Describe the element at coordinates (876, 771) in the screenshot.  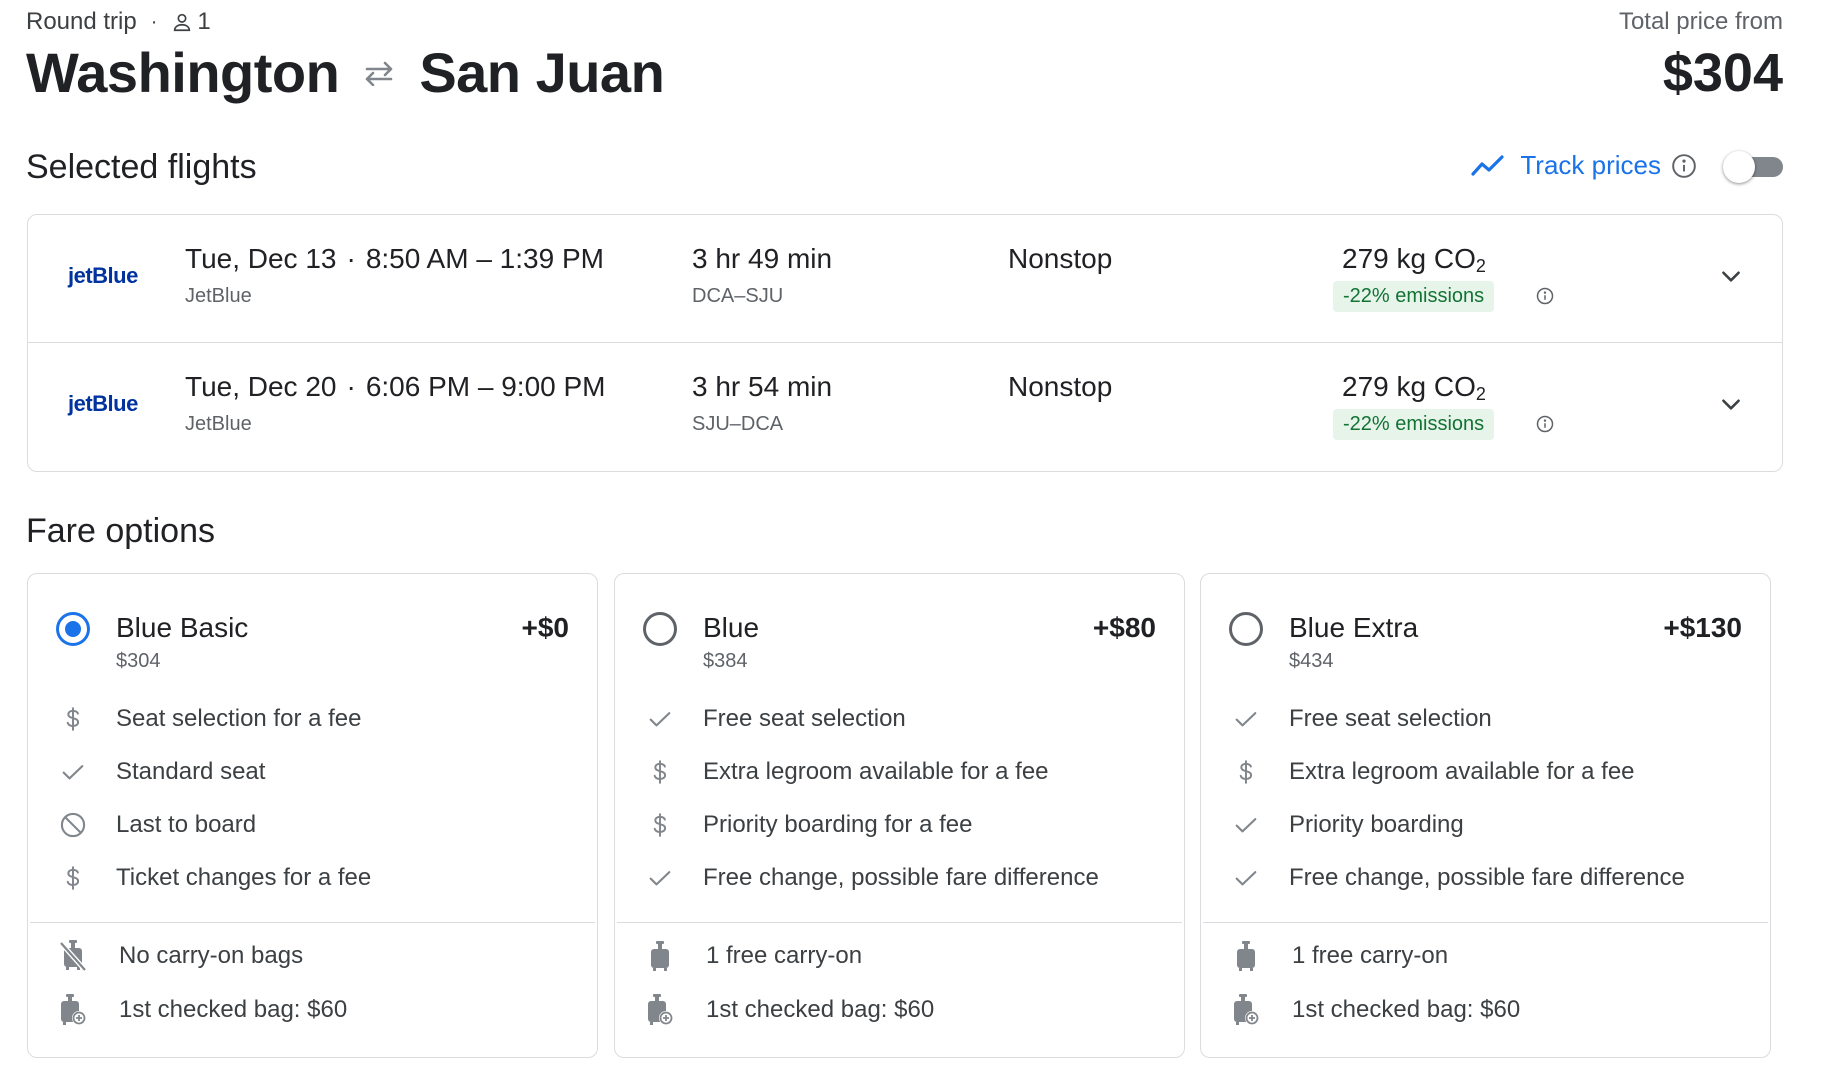
I see `fare-feature-text: Extra legroom available for a fee` at that location.